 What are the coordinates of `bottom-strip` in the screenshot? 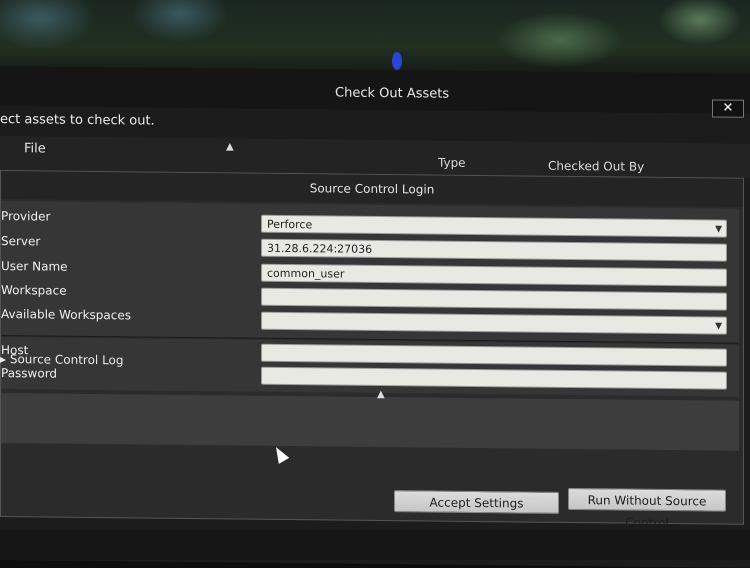 It's located at (375, 545).